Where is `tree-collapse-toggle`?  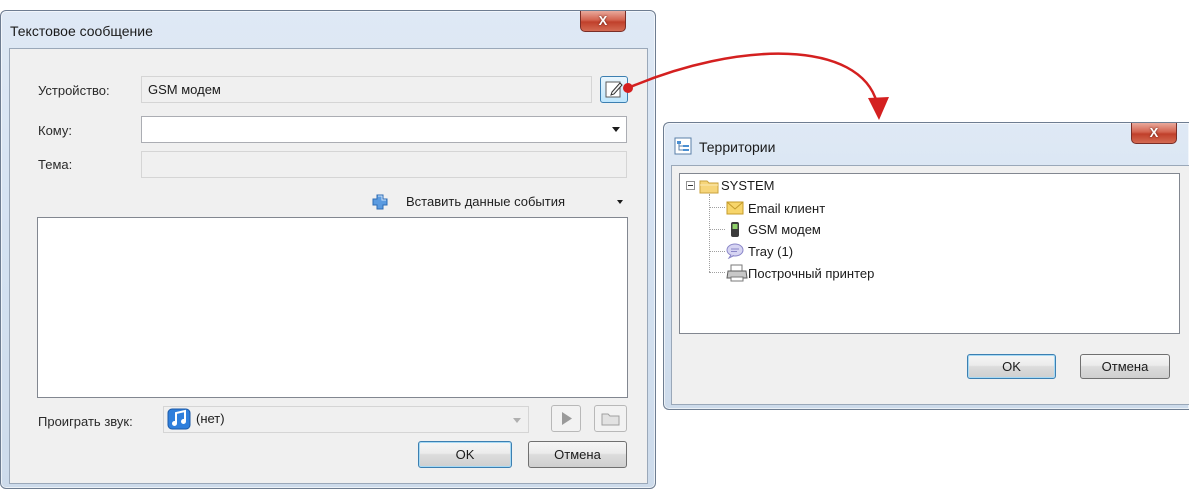
tree-collapse-toggle is located at coordinates (690, 185).